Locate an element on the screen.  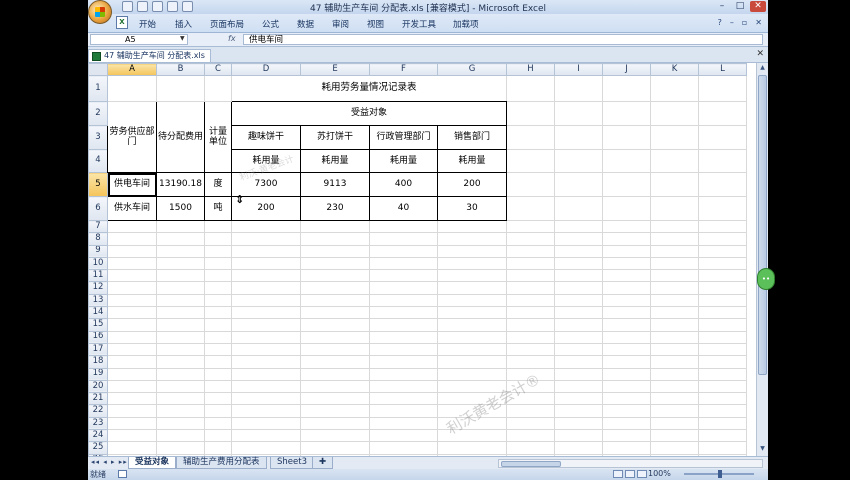
row-header: 9 is located at coordinates (98, 251).